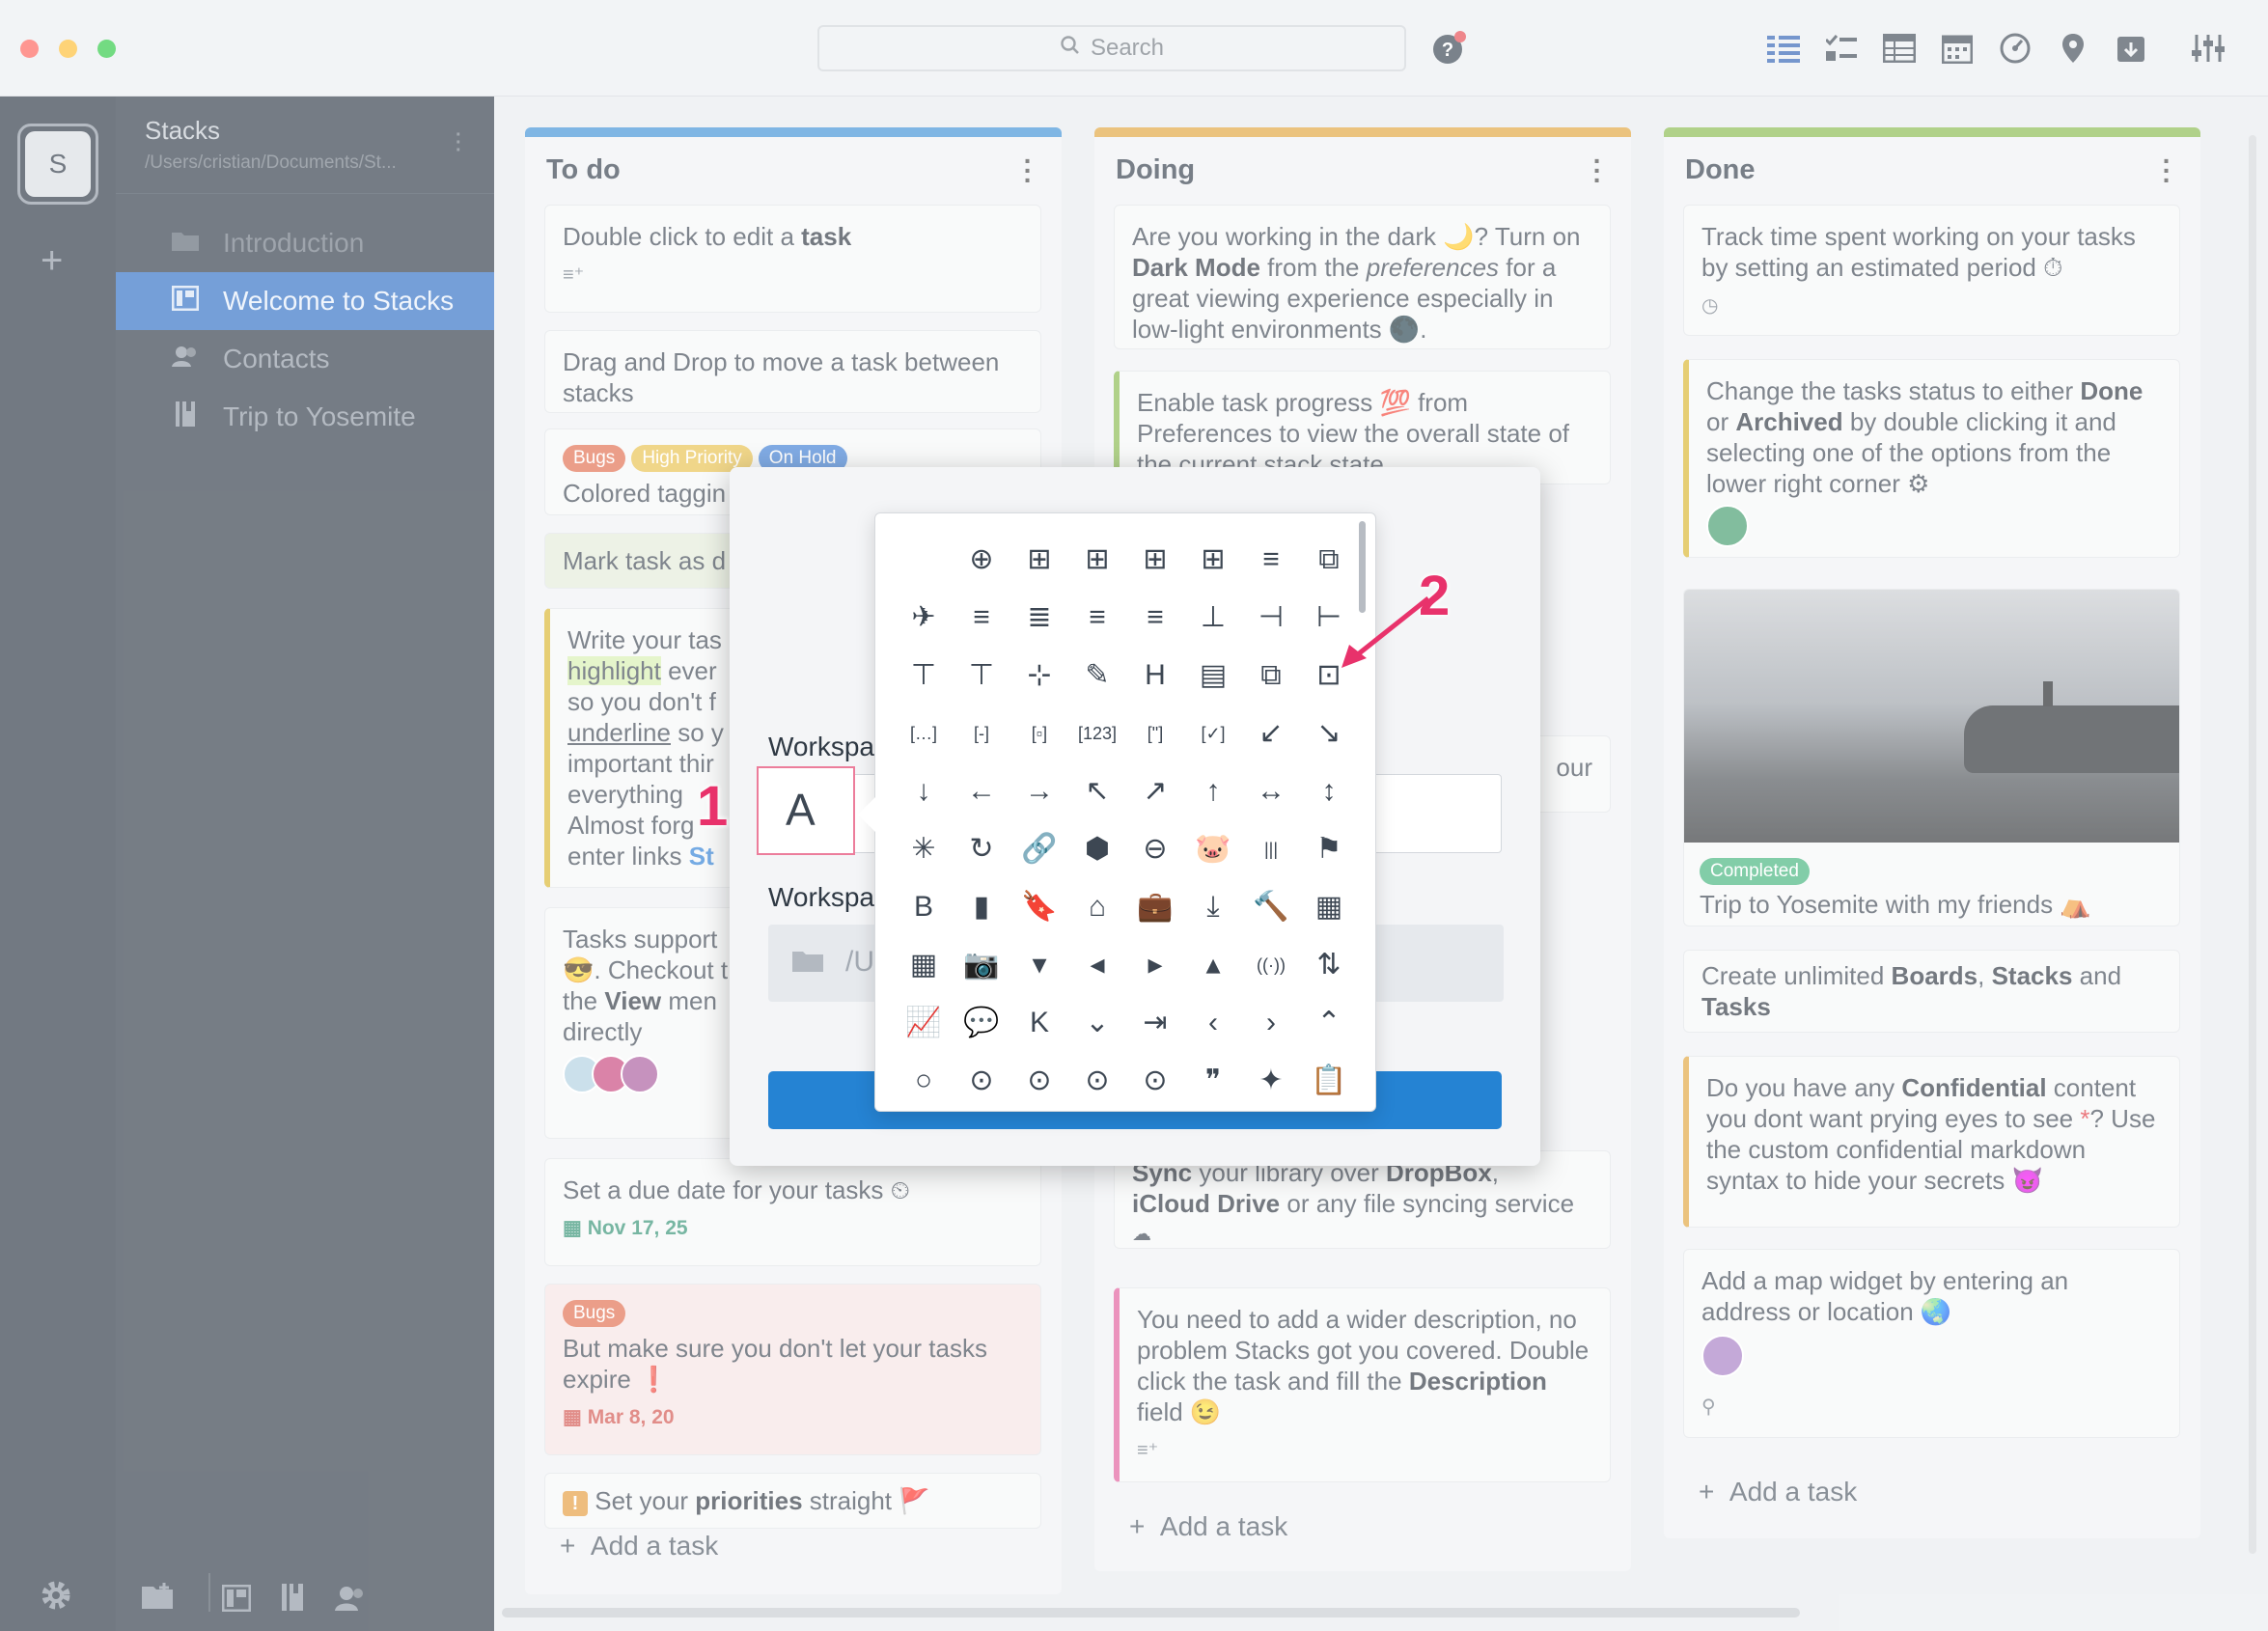 Image resolution: width=2268 pixels, height=1631 pixels. What do you see at coordinates (1213, 733) in the screenshot?
I see `icon-option: [✓]` at bounding box center [1213, 733].